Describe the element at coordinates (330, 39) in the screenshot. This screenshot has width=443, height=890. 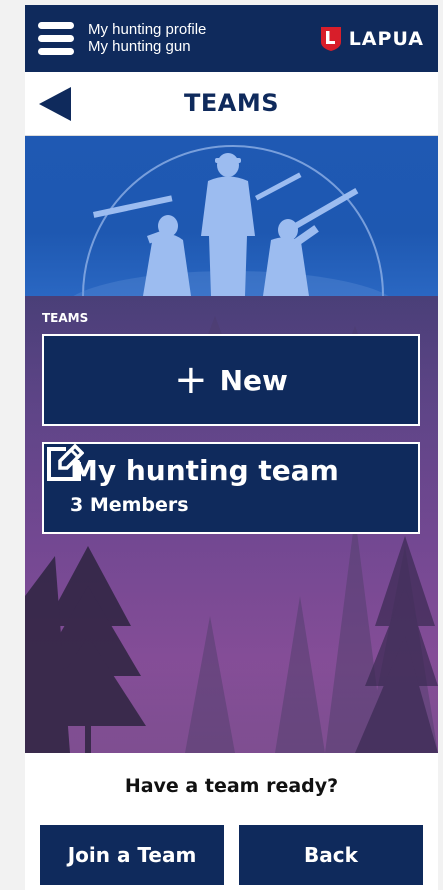
I see `lapua-shield-icon` at that location.